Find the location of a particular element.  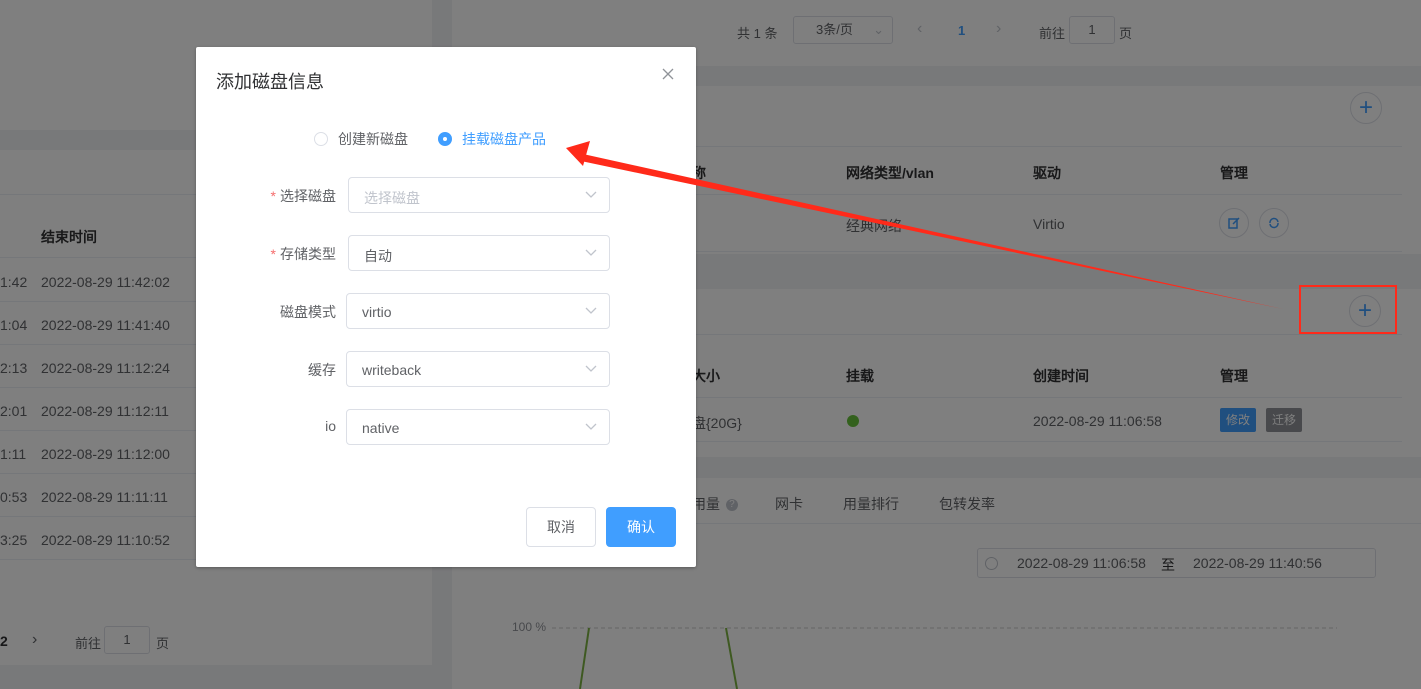

storage-type-dropdown: 自动 is located at coordinates (479, 253).